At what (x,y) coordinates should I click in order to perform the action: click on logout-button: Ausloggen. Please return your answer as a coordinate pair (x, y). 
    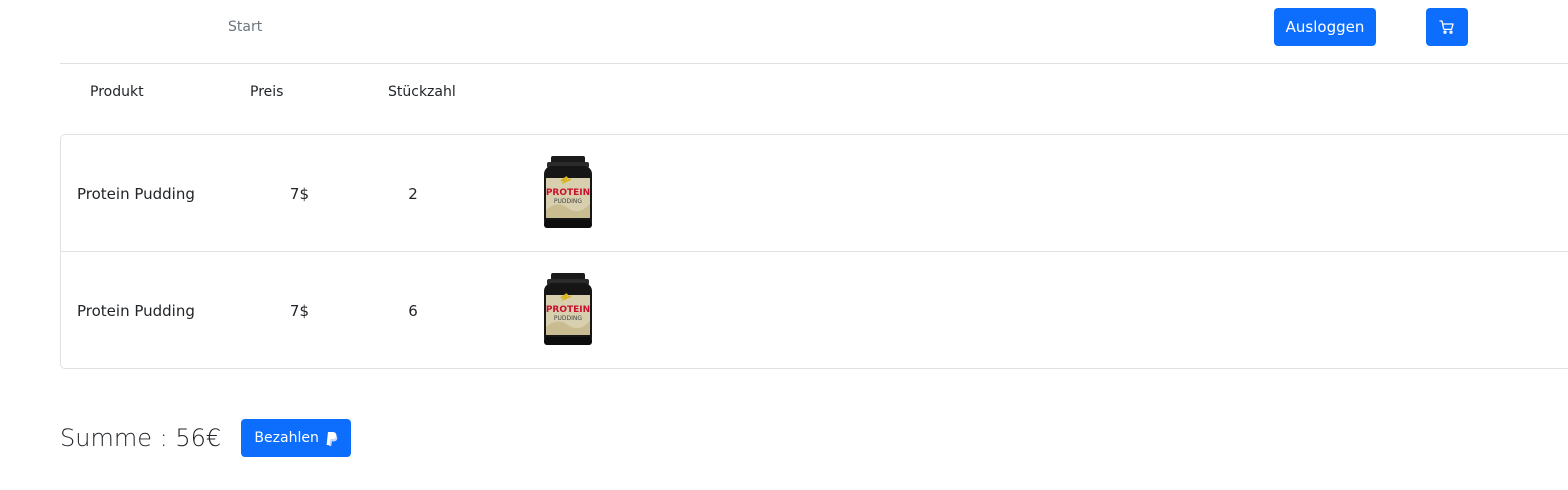
    Looking at the image, I should click on (1325, 27).